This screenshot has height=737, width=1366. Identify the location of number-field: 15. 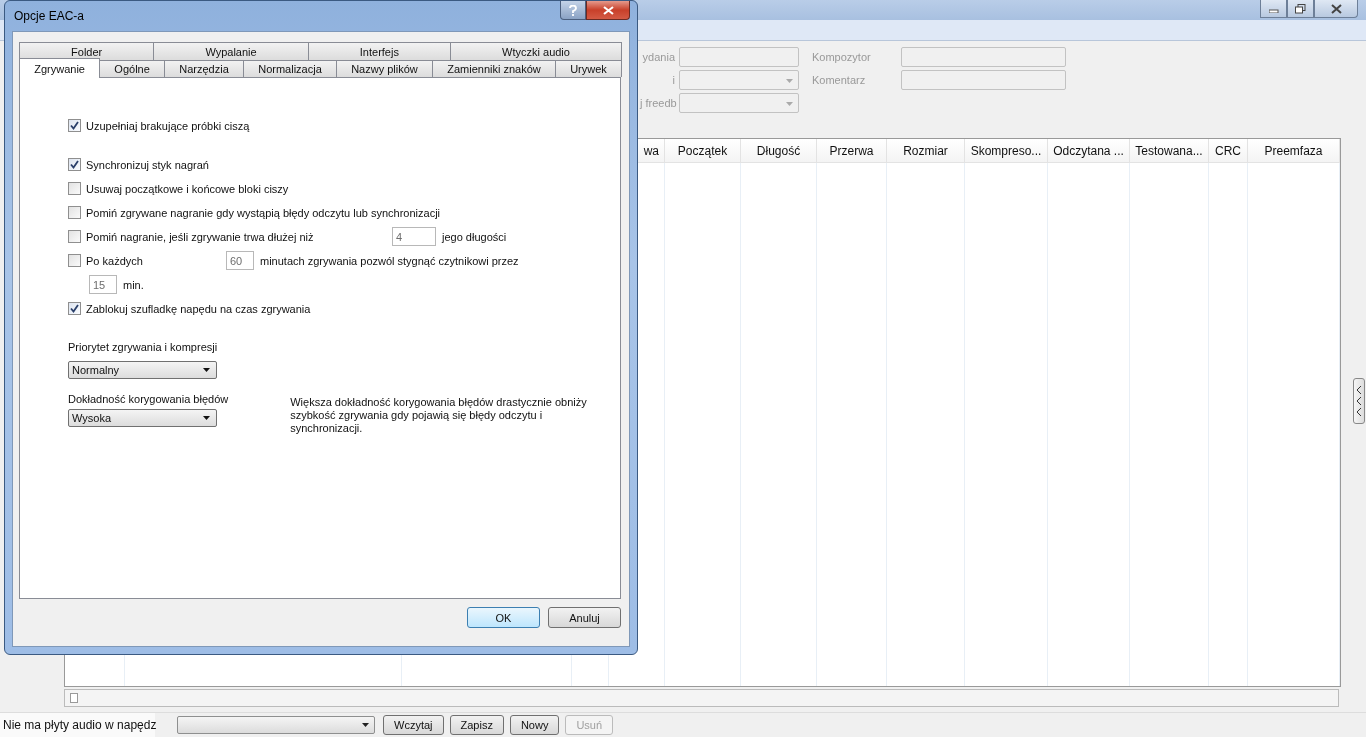
(103, 284).